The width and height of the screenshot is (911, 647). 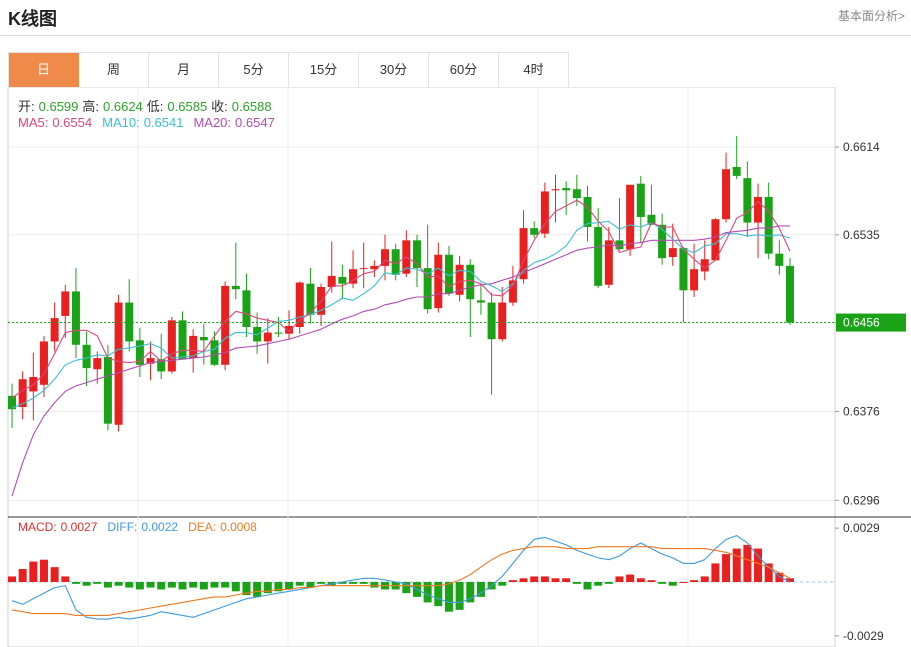 I want to click on macd-tick-label: 0.0029, so click(x=861, y=528).